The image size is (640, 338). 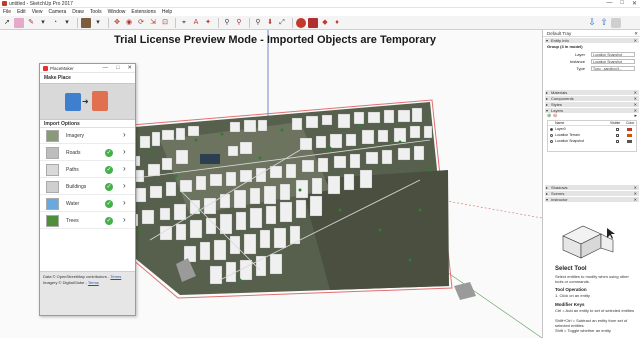 What do you see at coordinates (604, 23) in the screenshot?
I see `upload-arrow-icon: ⇧` at bounding box center [604, 23].